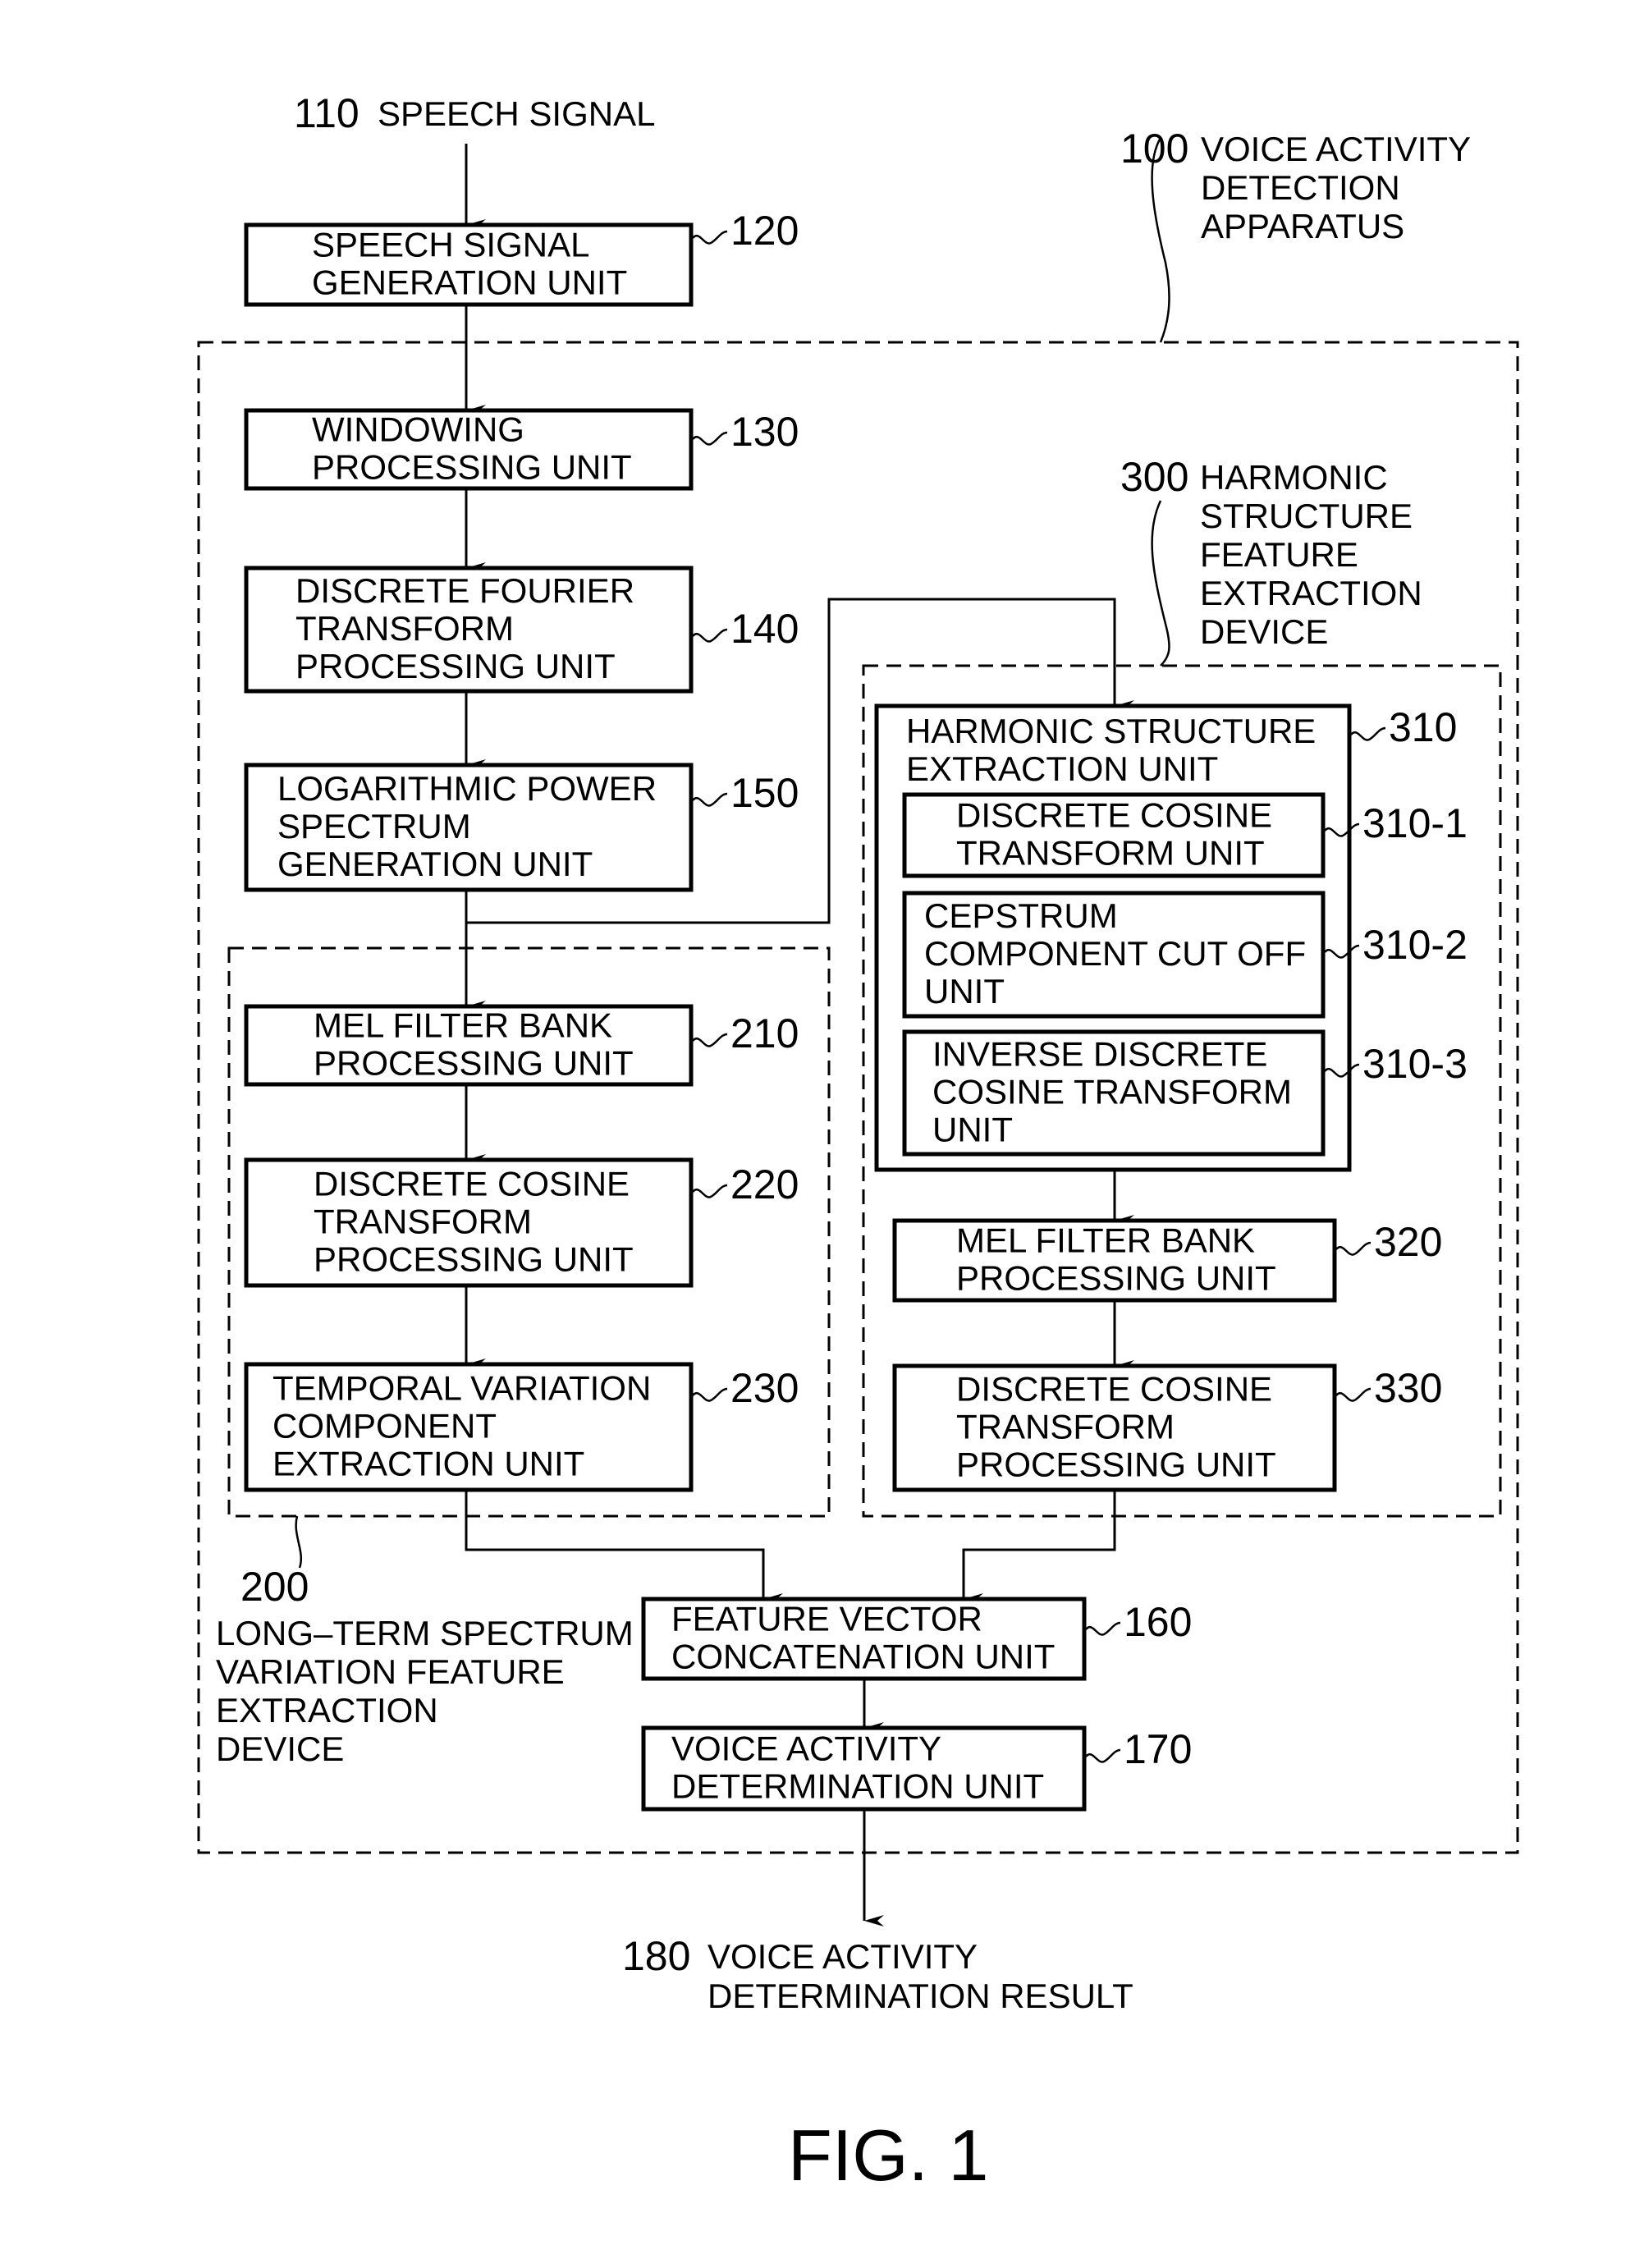  Describe the element at coordinates (455, 666) in the screenshot. I see `block-140-label-line3: PROCESSING UNIT` at that location.